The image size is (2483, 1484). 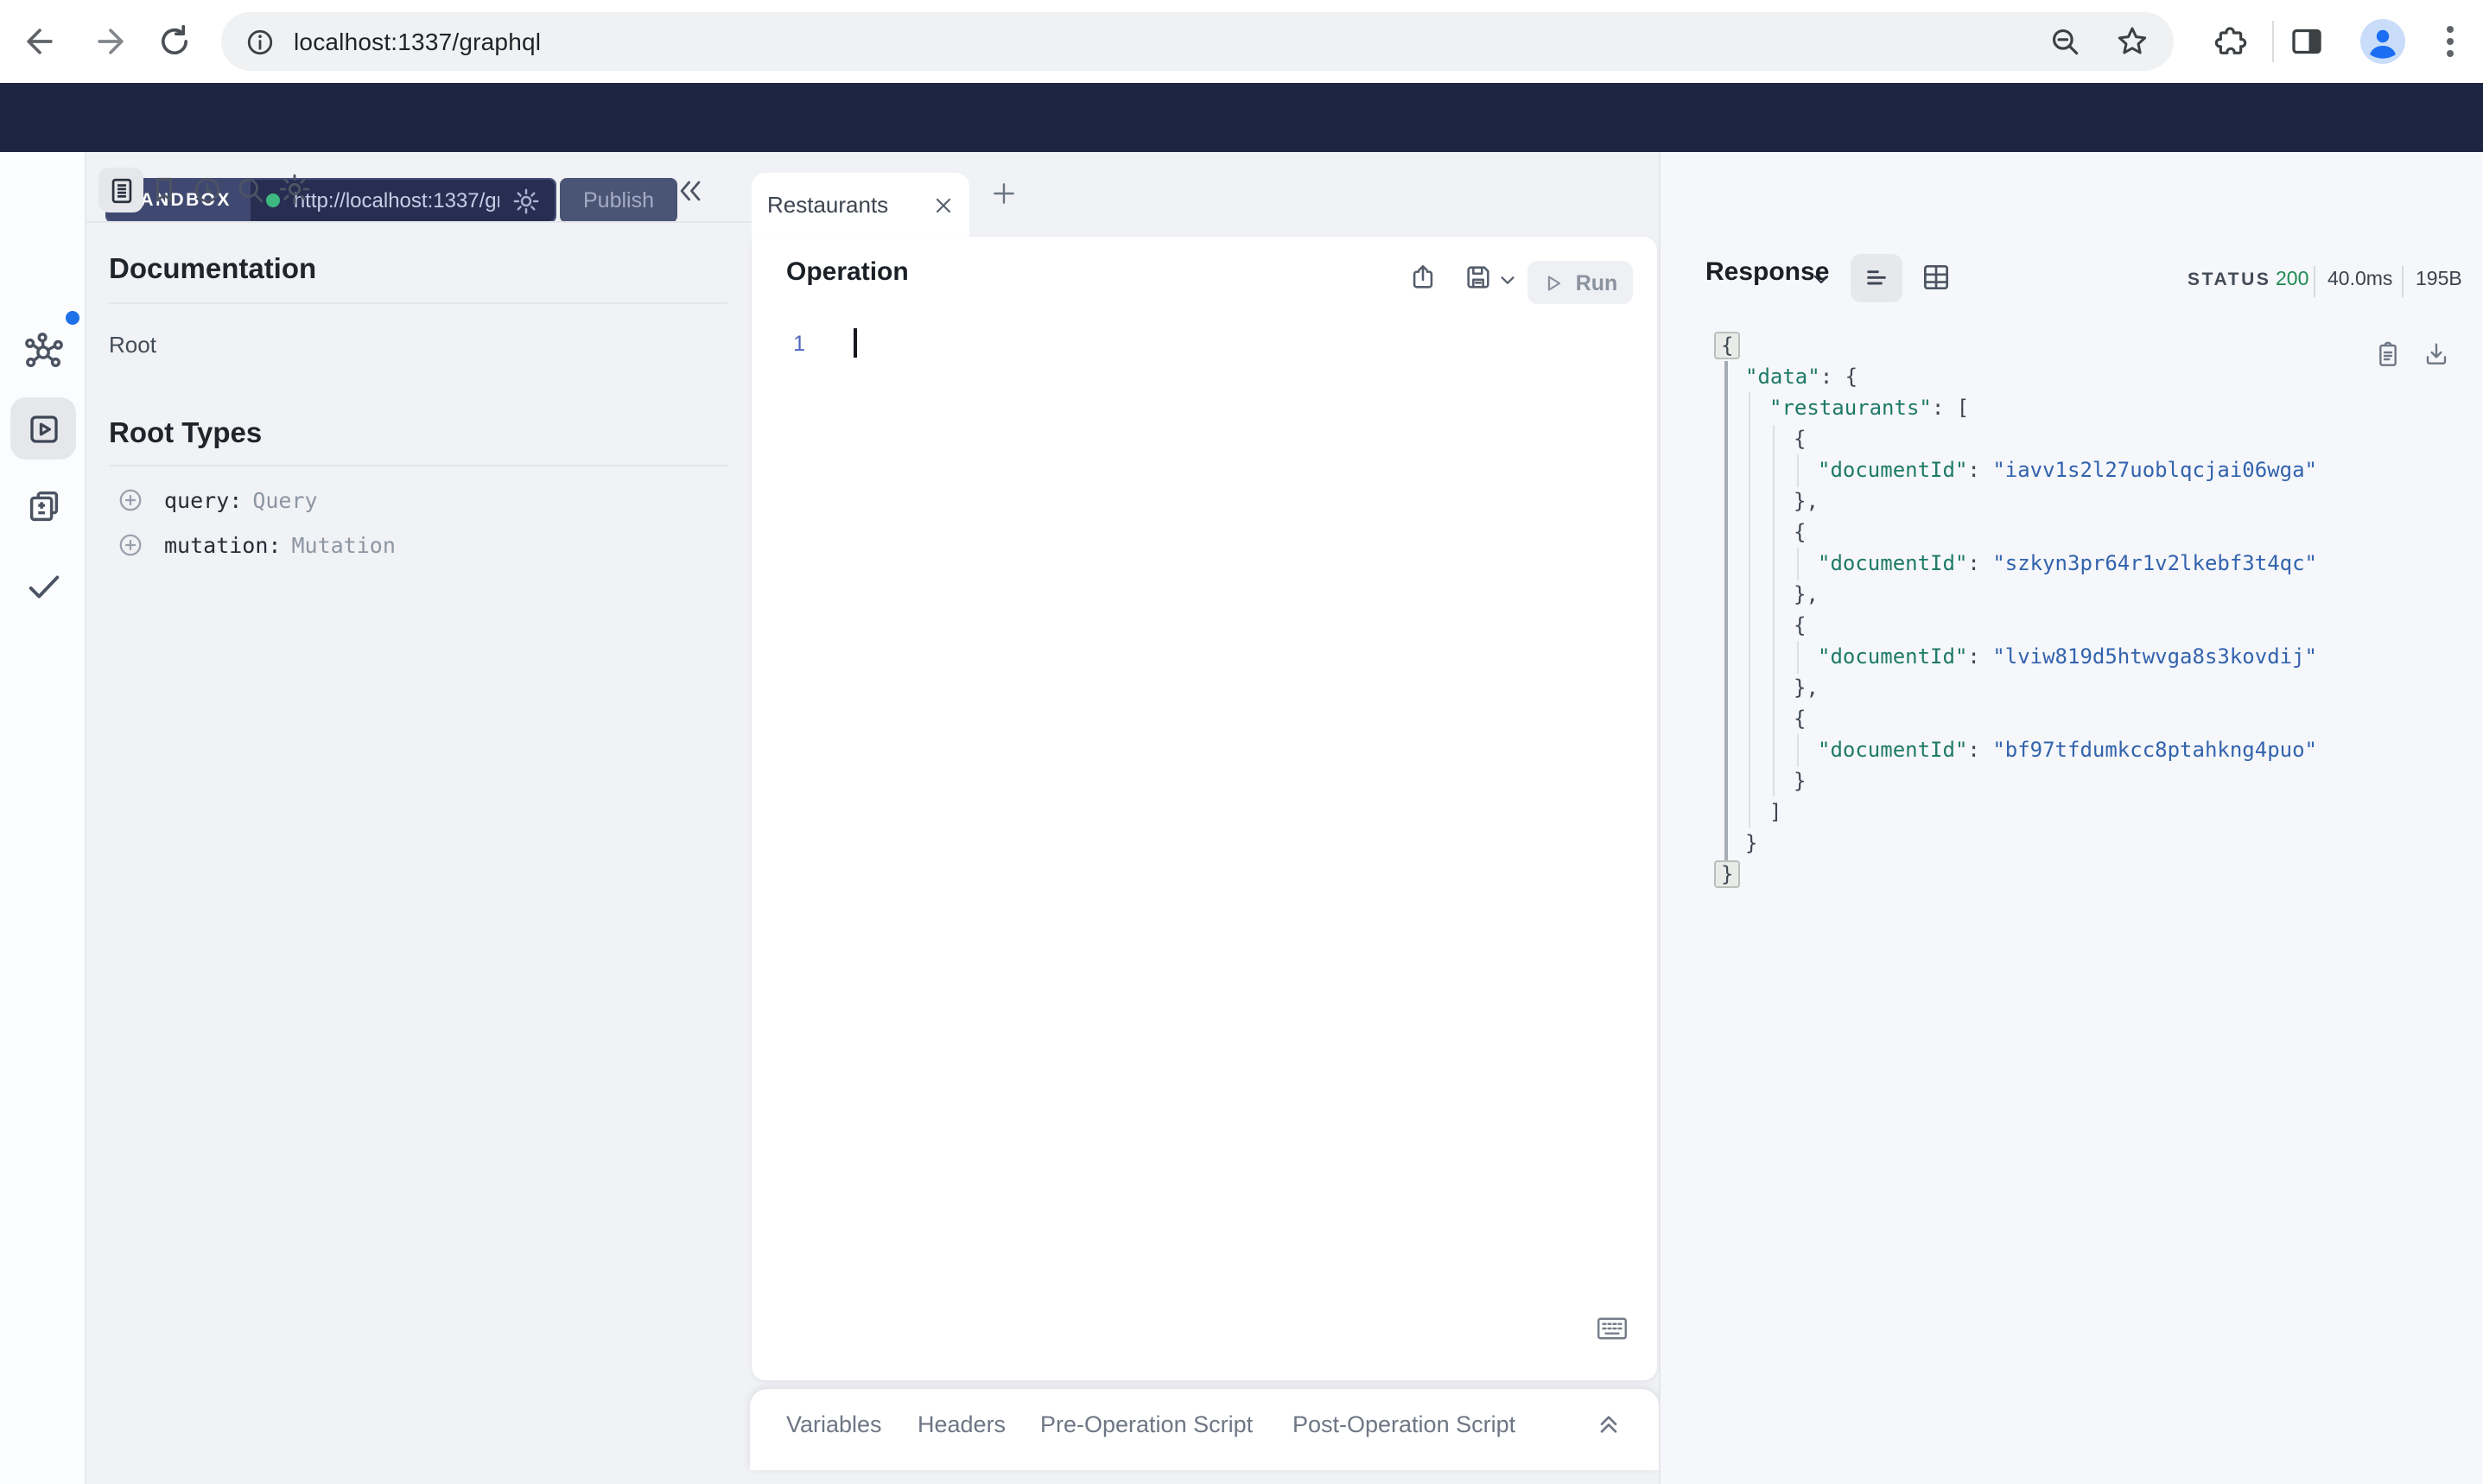 I want to click on url-text: localhost:1337/graphql, so click(x=1172, y=41).